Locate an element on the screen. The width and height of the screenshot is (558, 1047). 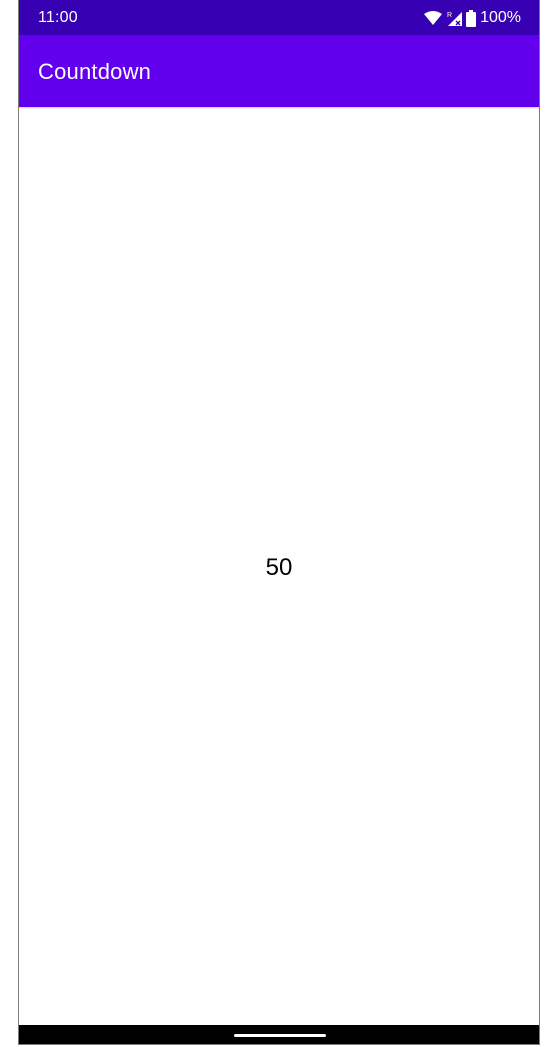
battery-icon is located at coordinates (471, 18).